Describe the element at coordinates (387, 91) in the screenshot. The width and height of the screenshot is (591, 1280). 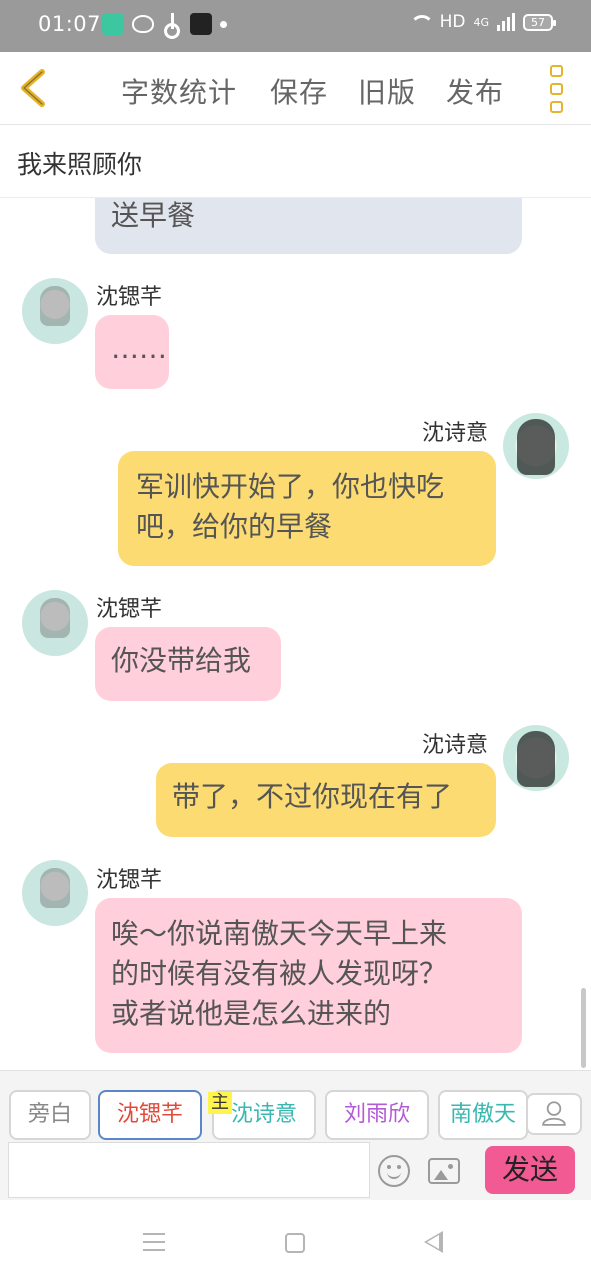
I see `old-version-button: 旧版` at that location.